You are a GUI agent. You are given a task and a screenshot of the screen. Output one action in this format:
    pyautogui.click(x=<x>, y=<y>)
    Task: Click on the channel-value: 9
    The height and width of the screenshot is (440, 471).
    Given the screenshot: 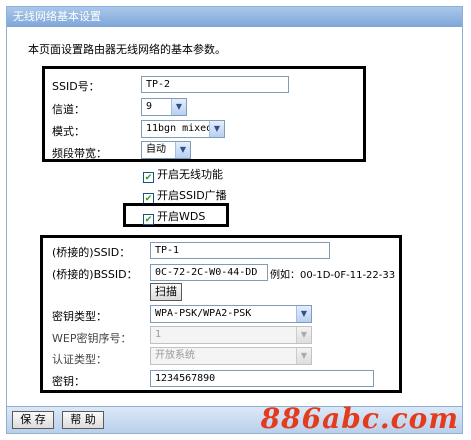 What is the action you would take?
    pyautogui.click(x=149, y=106)
    